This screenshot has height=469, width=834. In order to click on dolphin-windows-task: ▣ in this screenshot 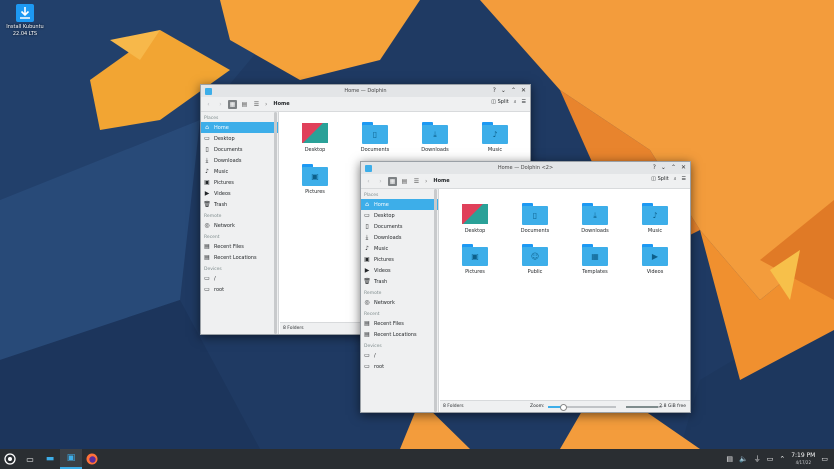, I will do `click(71, 459)`.